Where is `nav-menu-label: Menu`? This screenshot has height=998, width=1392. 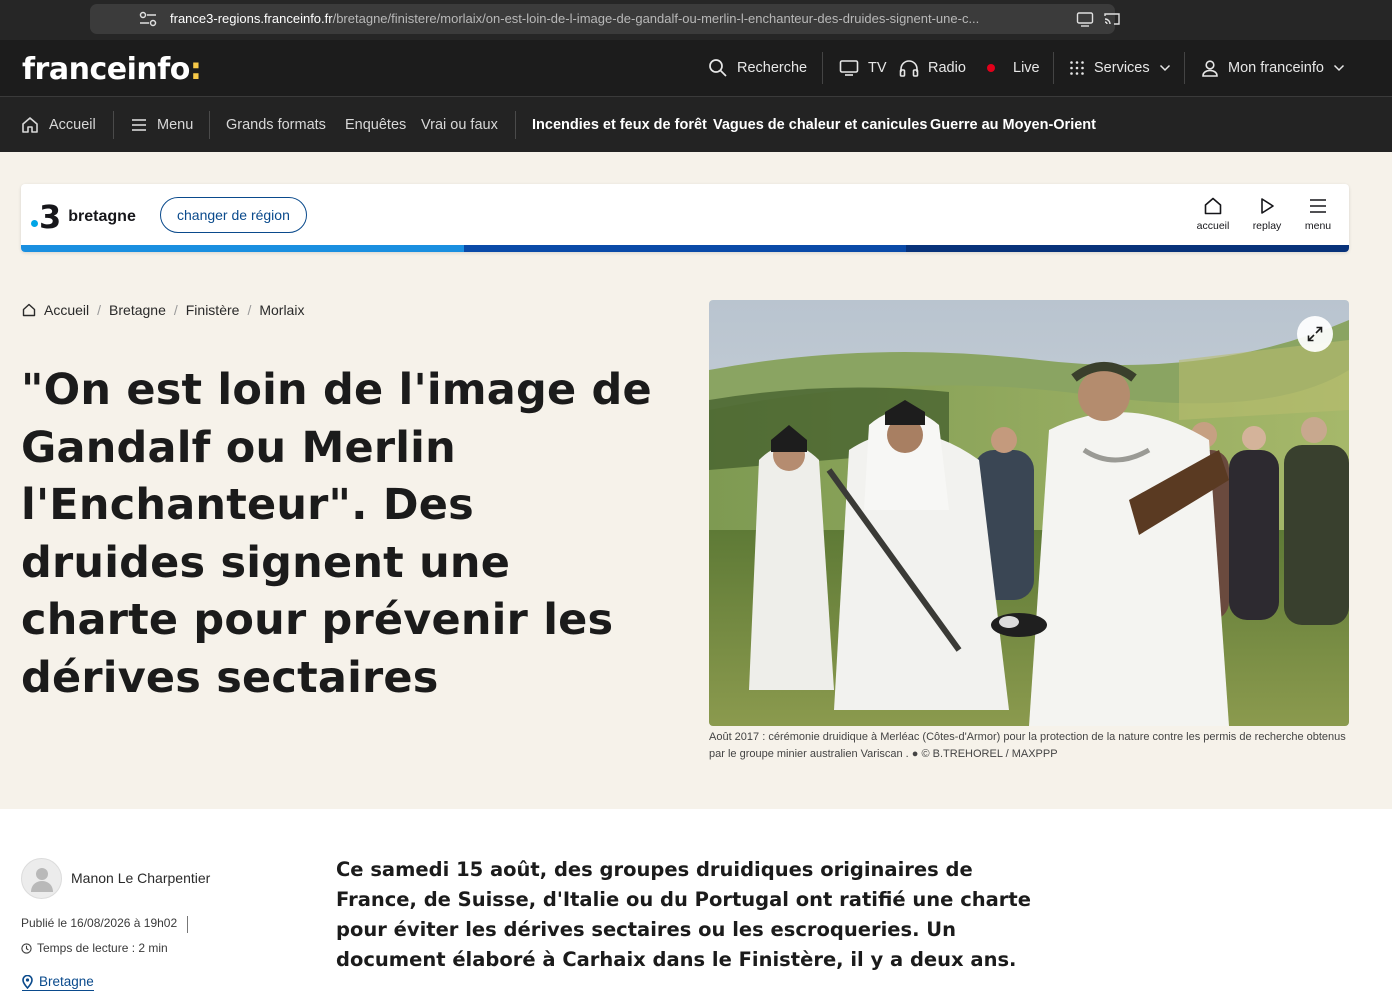 nav-menu-label: Menu is located at coordinates (175, 125).